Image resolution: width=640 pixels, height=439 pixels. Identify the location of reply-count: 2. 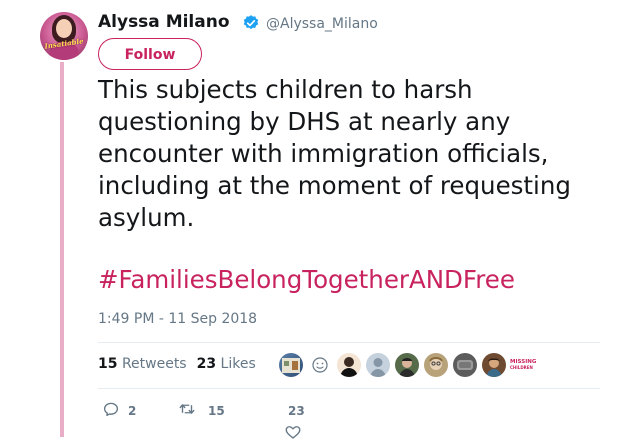
(132, 411).